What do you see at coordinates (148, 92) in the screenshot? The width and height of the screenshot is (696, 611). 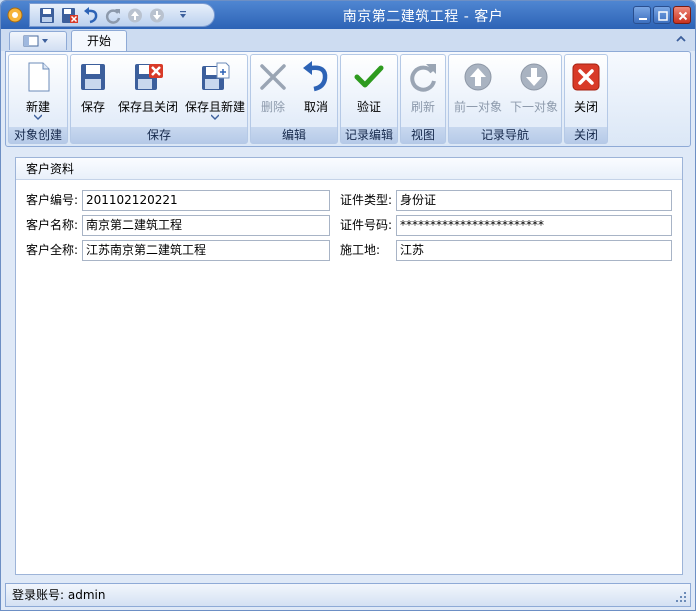 I see `save-and-close-button: 保存且关闭` at bounding box center [148, 92].